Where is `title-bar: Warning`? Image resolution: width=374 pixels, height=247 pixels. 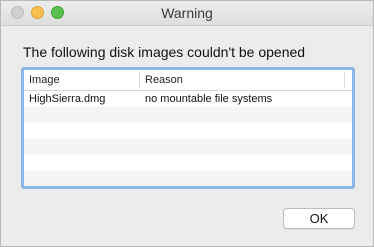 title-bar: Warning is located at coordinates (187, 13).